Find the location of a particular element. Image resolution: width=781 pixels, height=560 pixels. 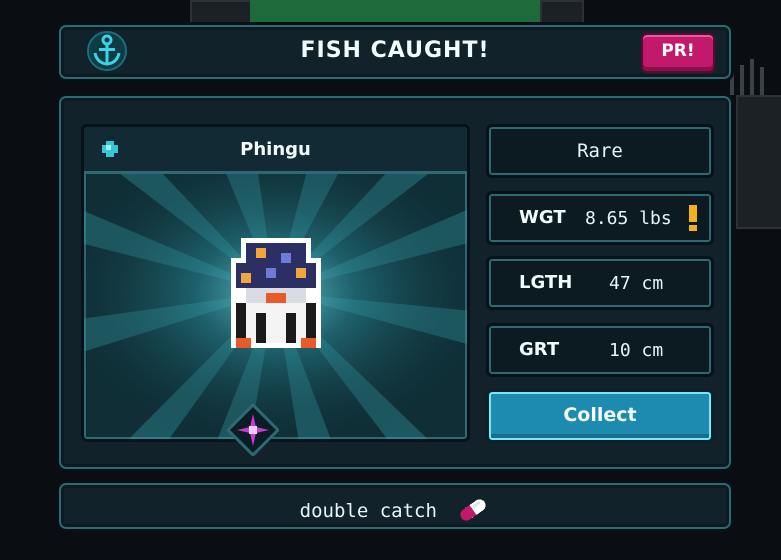

footer-panel: double catch is located at coordinates (395, 506).